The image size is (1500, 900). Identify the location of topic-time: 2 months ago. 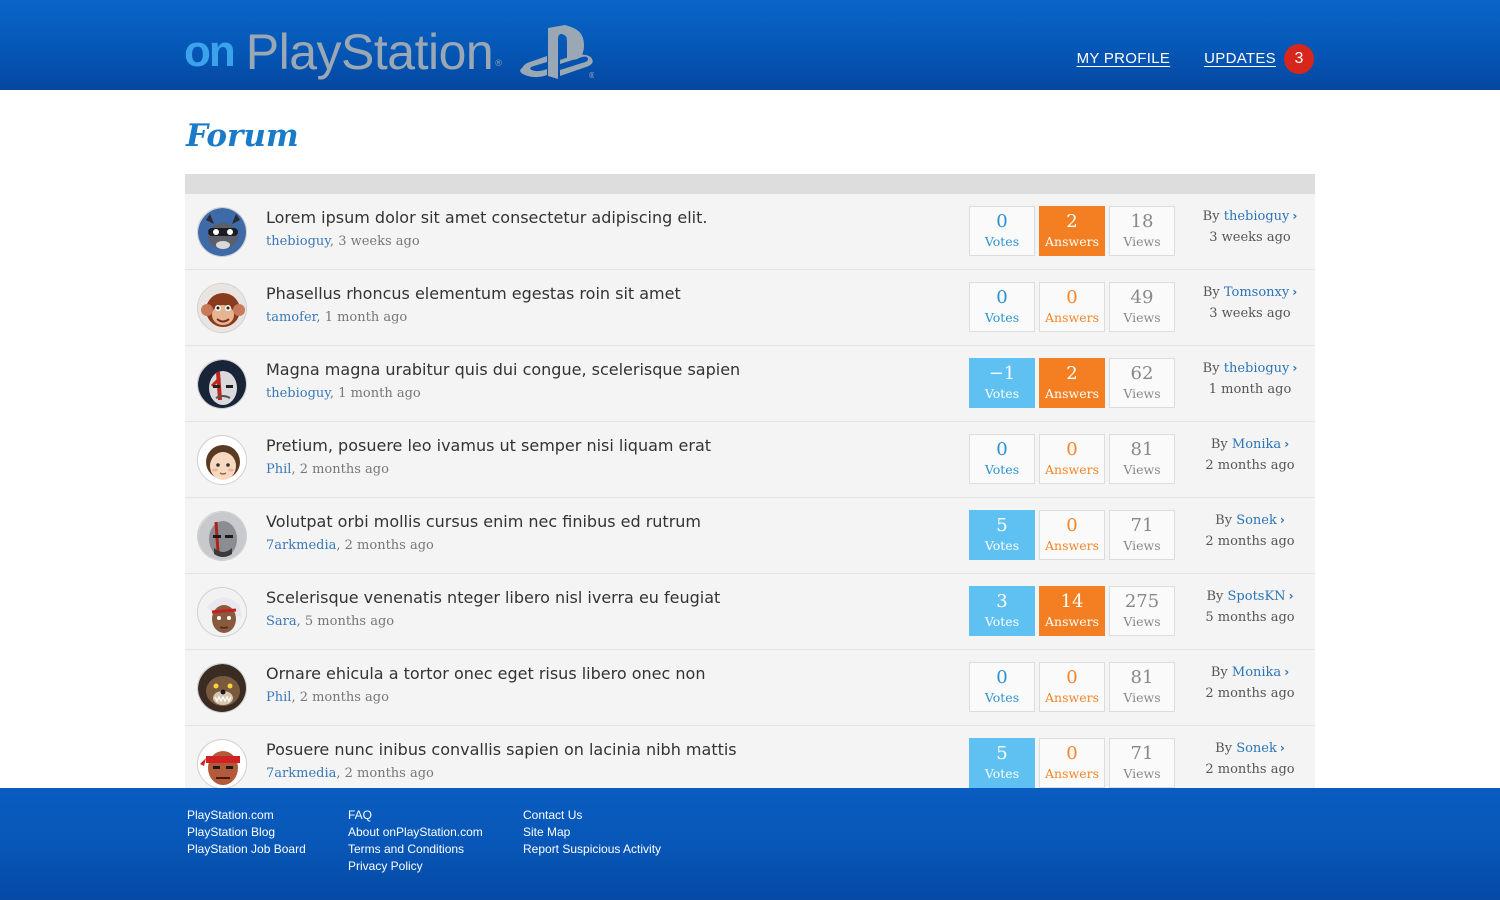
(389, 545).